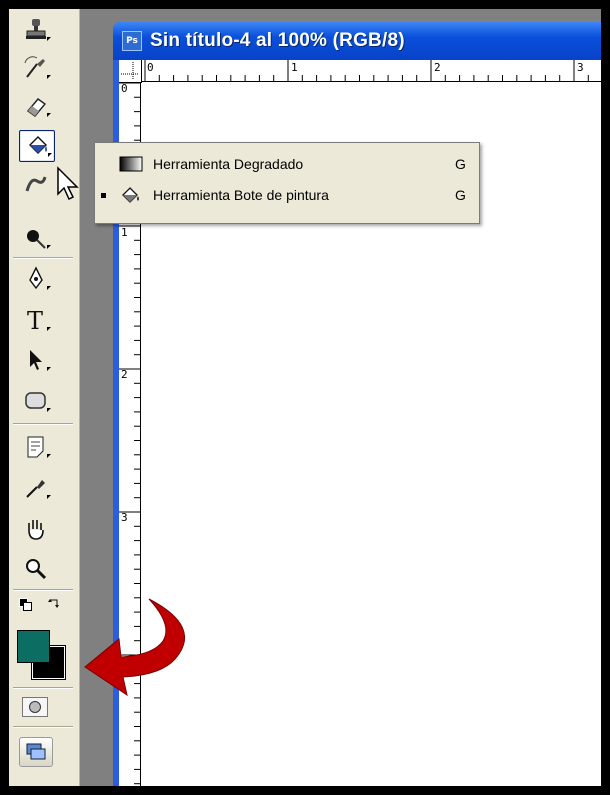 Image resolution: width=610 pixels, height=795 pixels. I want to click on menu-item-paint-bucket-tool: Herramienta Bote de pintura G, so click(287, 195).